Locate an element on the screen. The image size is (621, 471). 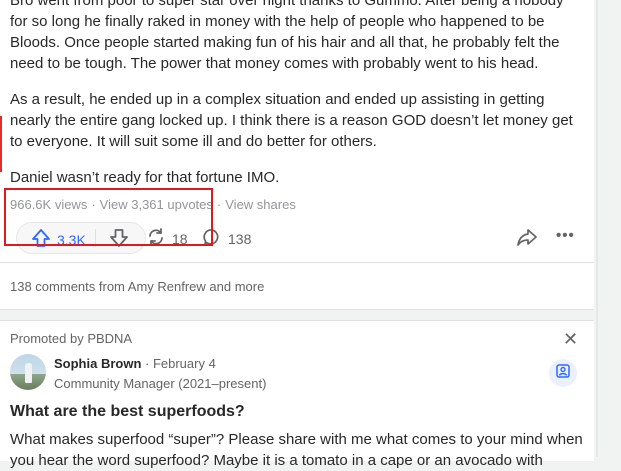
author-role: Community Manager (2021–present) is located at coordinates (160, 383).